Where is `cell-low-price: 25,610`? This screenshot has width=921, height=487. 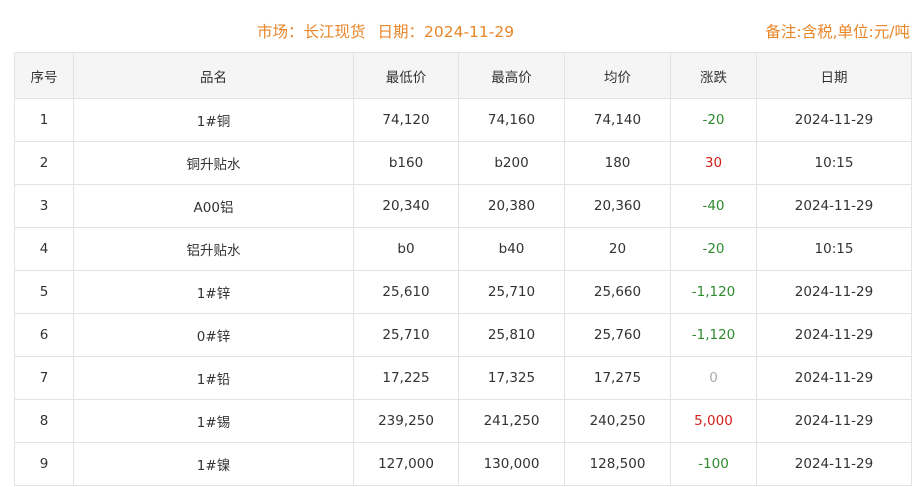 cell-low-price: 25,610 is located at coordinates (406, 292).